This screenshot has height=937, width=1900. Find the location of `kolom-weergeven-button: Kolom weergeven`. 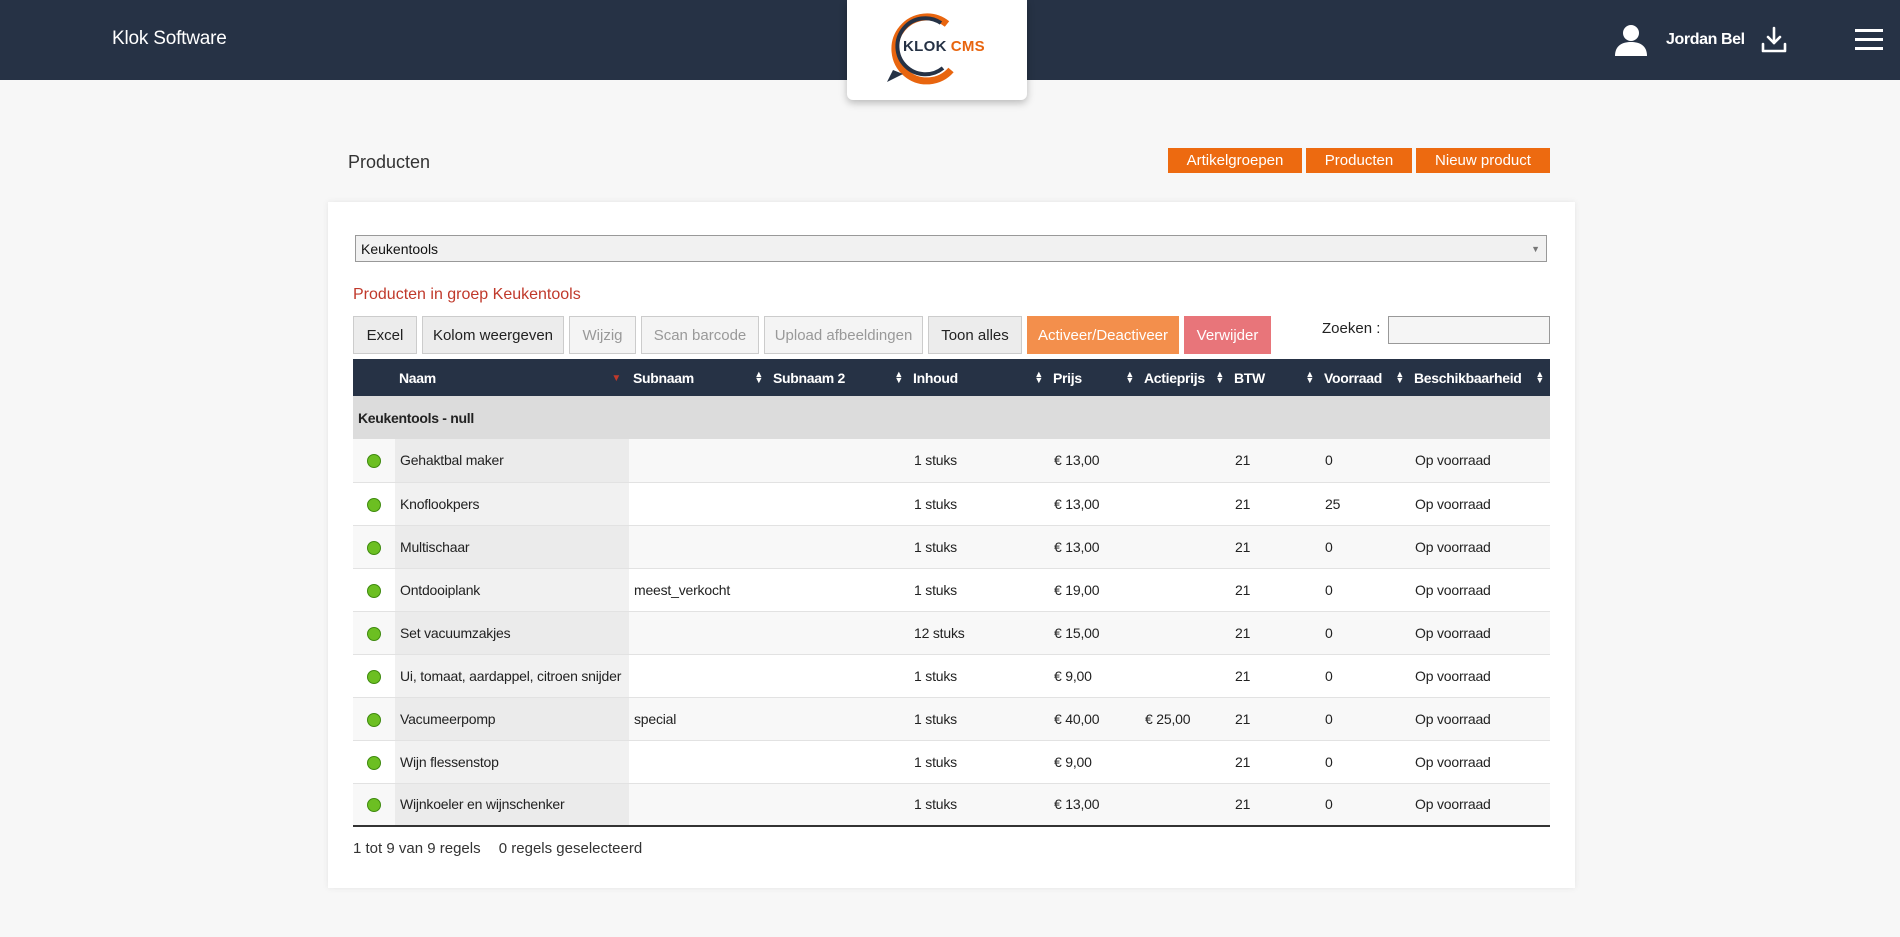

kolom-weergeven-button: Kolom weergeven is located at coordinates (493, 335).